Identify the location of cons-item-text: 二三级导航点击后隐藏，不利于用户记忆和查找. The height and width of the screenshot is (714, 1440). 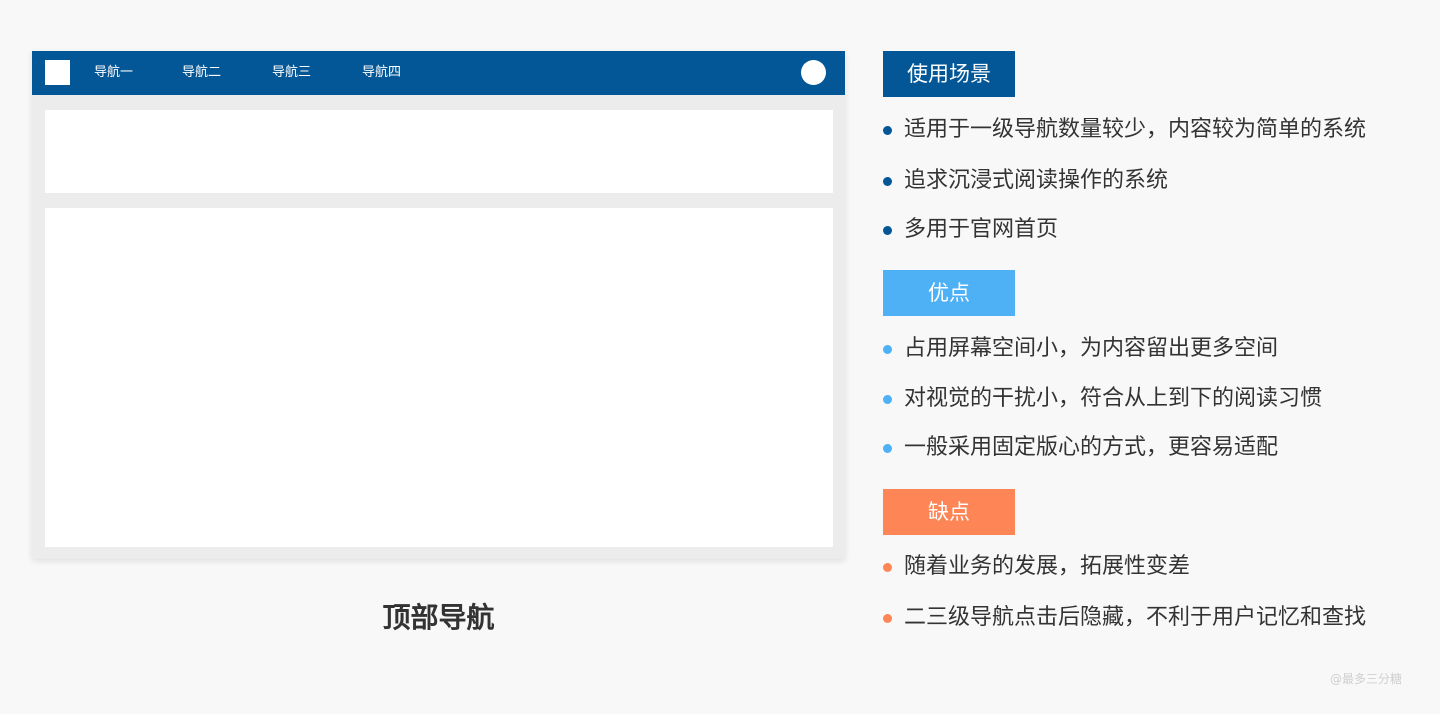
(1135, 617).